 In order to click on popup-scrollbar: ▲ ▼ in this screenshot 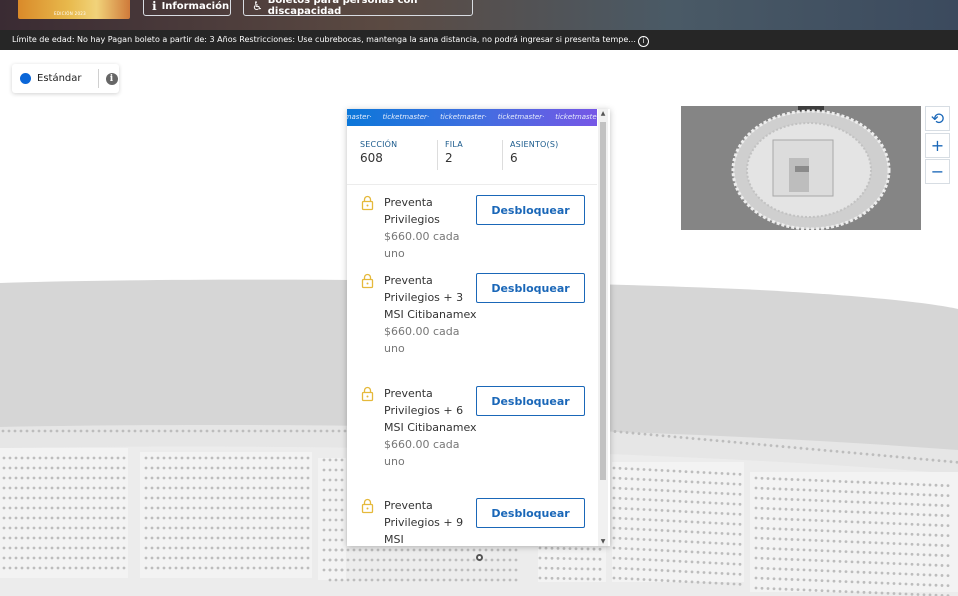, I will do `click(603, 327)`.